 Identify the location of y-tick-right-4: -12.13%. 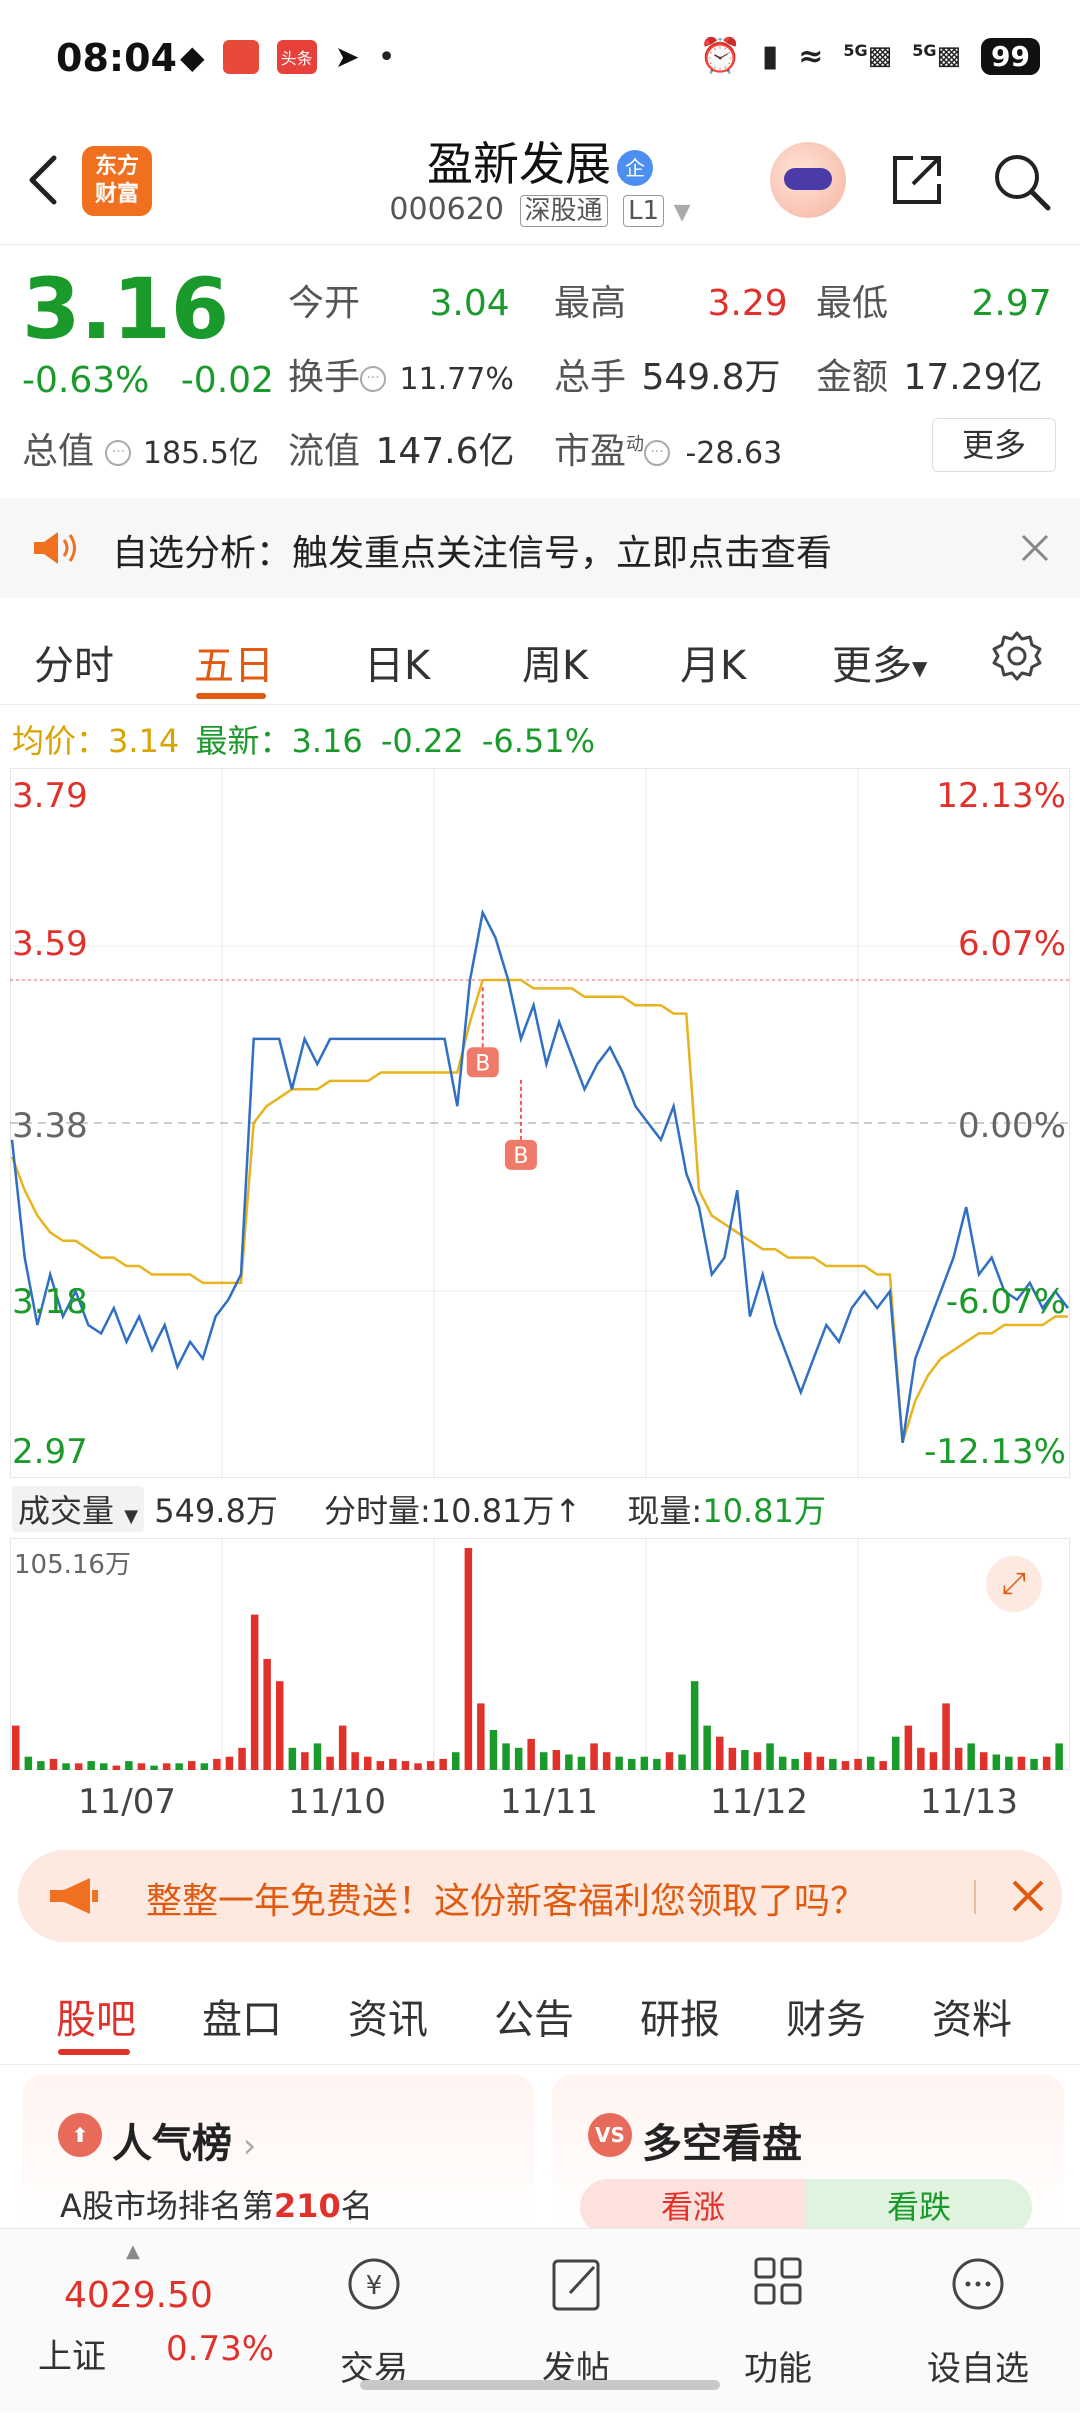
(995, 1452).